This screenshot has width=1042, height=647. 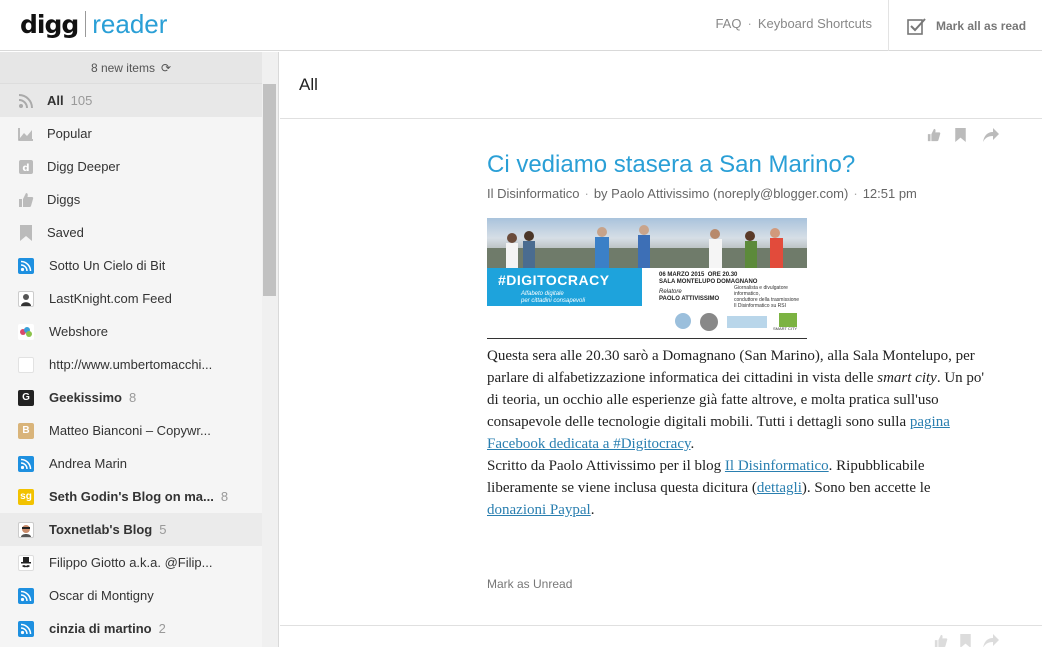 What do you see at coordinates (26, 529) in the screenshot?
I see `toxnetlab-avatar-icon` at bounding box center [26, 529].